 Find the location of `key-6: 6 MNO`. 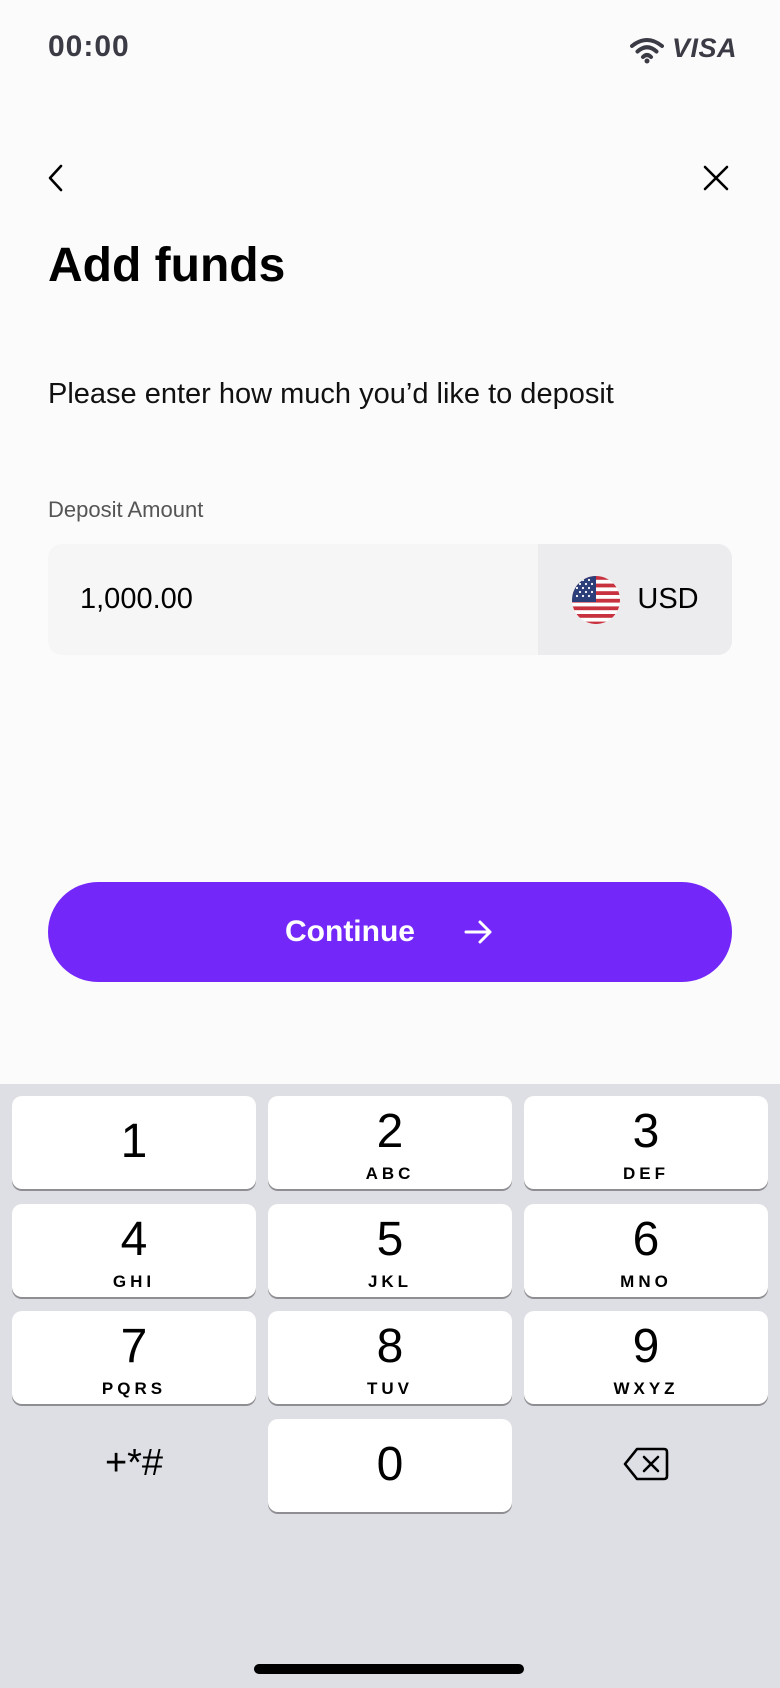

key-6: 6 MNO is located at coordinates (646, 1250).